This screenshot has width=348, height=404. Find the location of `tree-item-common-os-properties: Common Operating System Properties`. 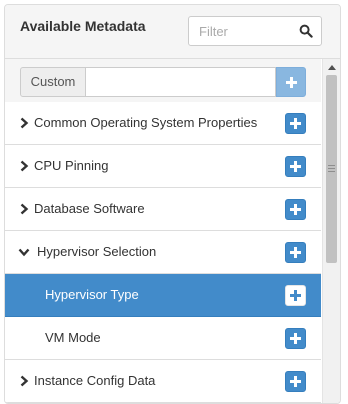

tree-item-common-os-properties: Common Operating System Properties is located at coordinates (163, 123).